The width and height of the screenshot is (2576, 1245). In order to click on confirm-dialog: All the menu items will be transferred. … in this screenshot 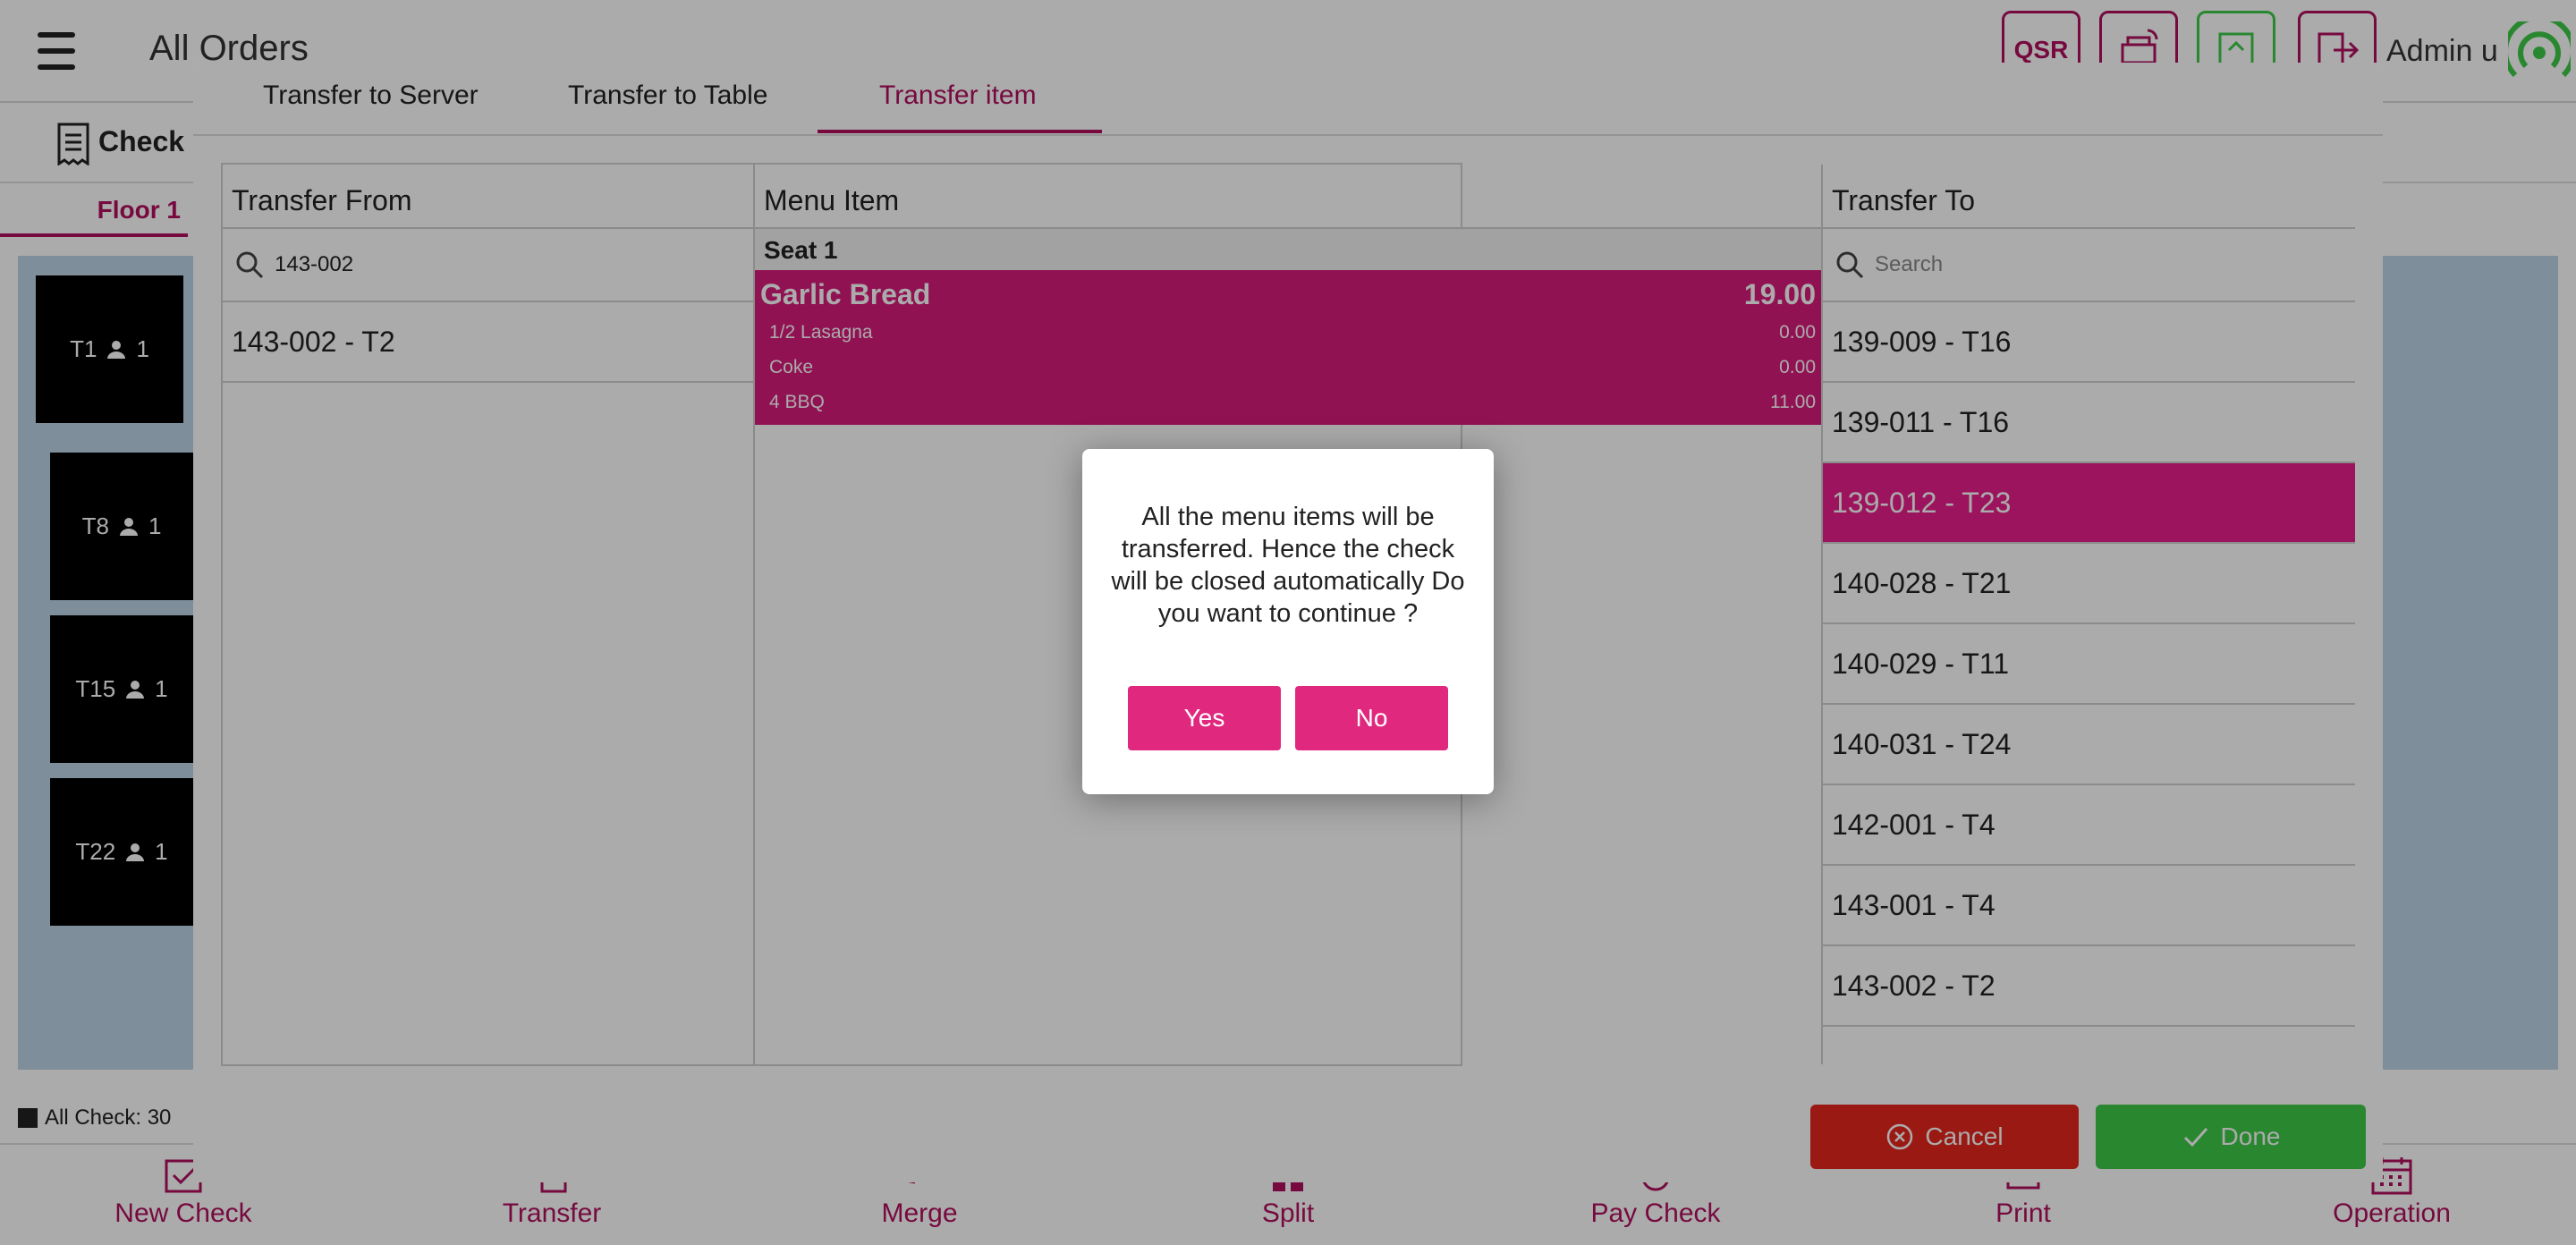, I will do `click(1288, 621)`.